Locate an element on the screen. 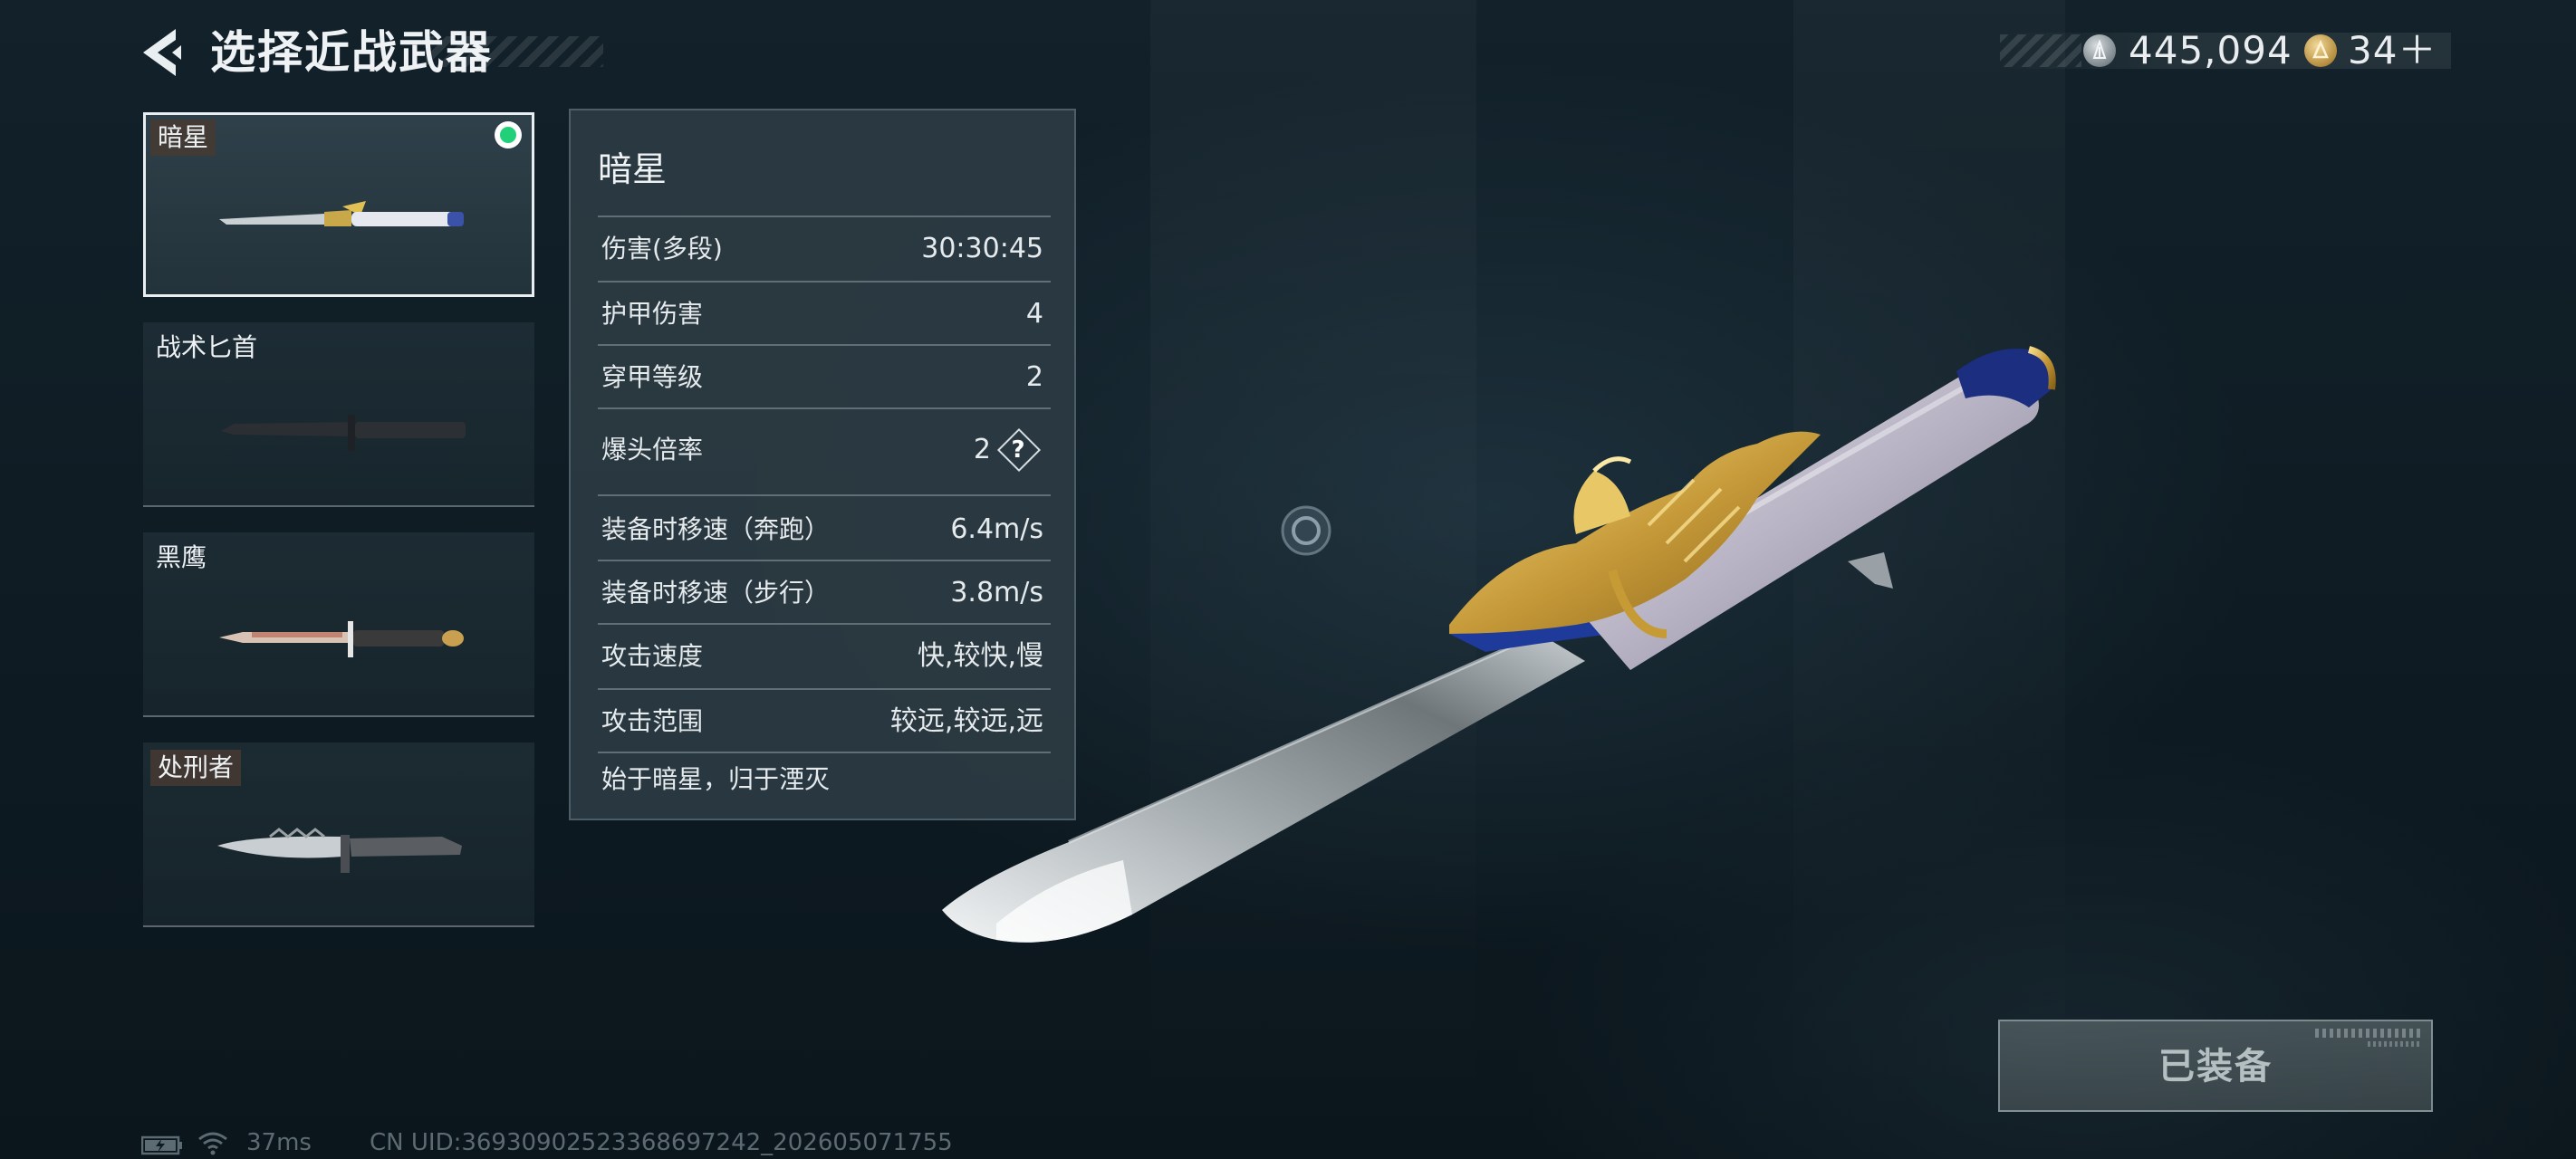  knife-thumbnail-executioner is located at coordinates (339, 851).